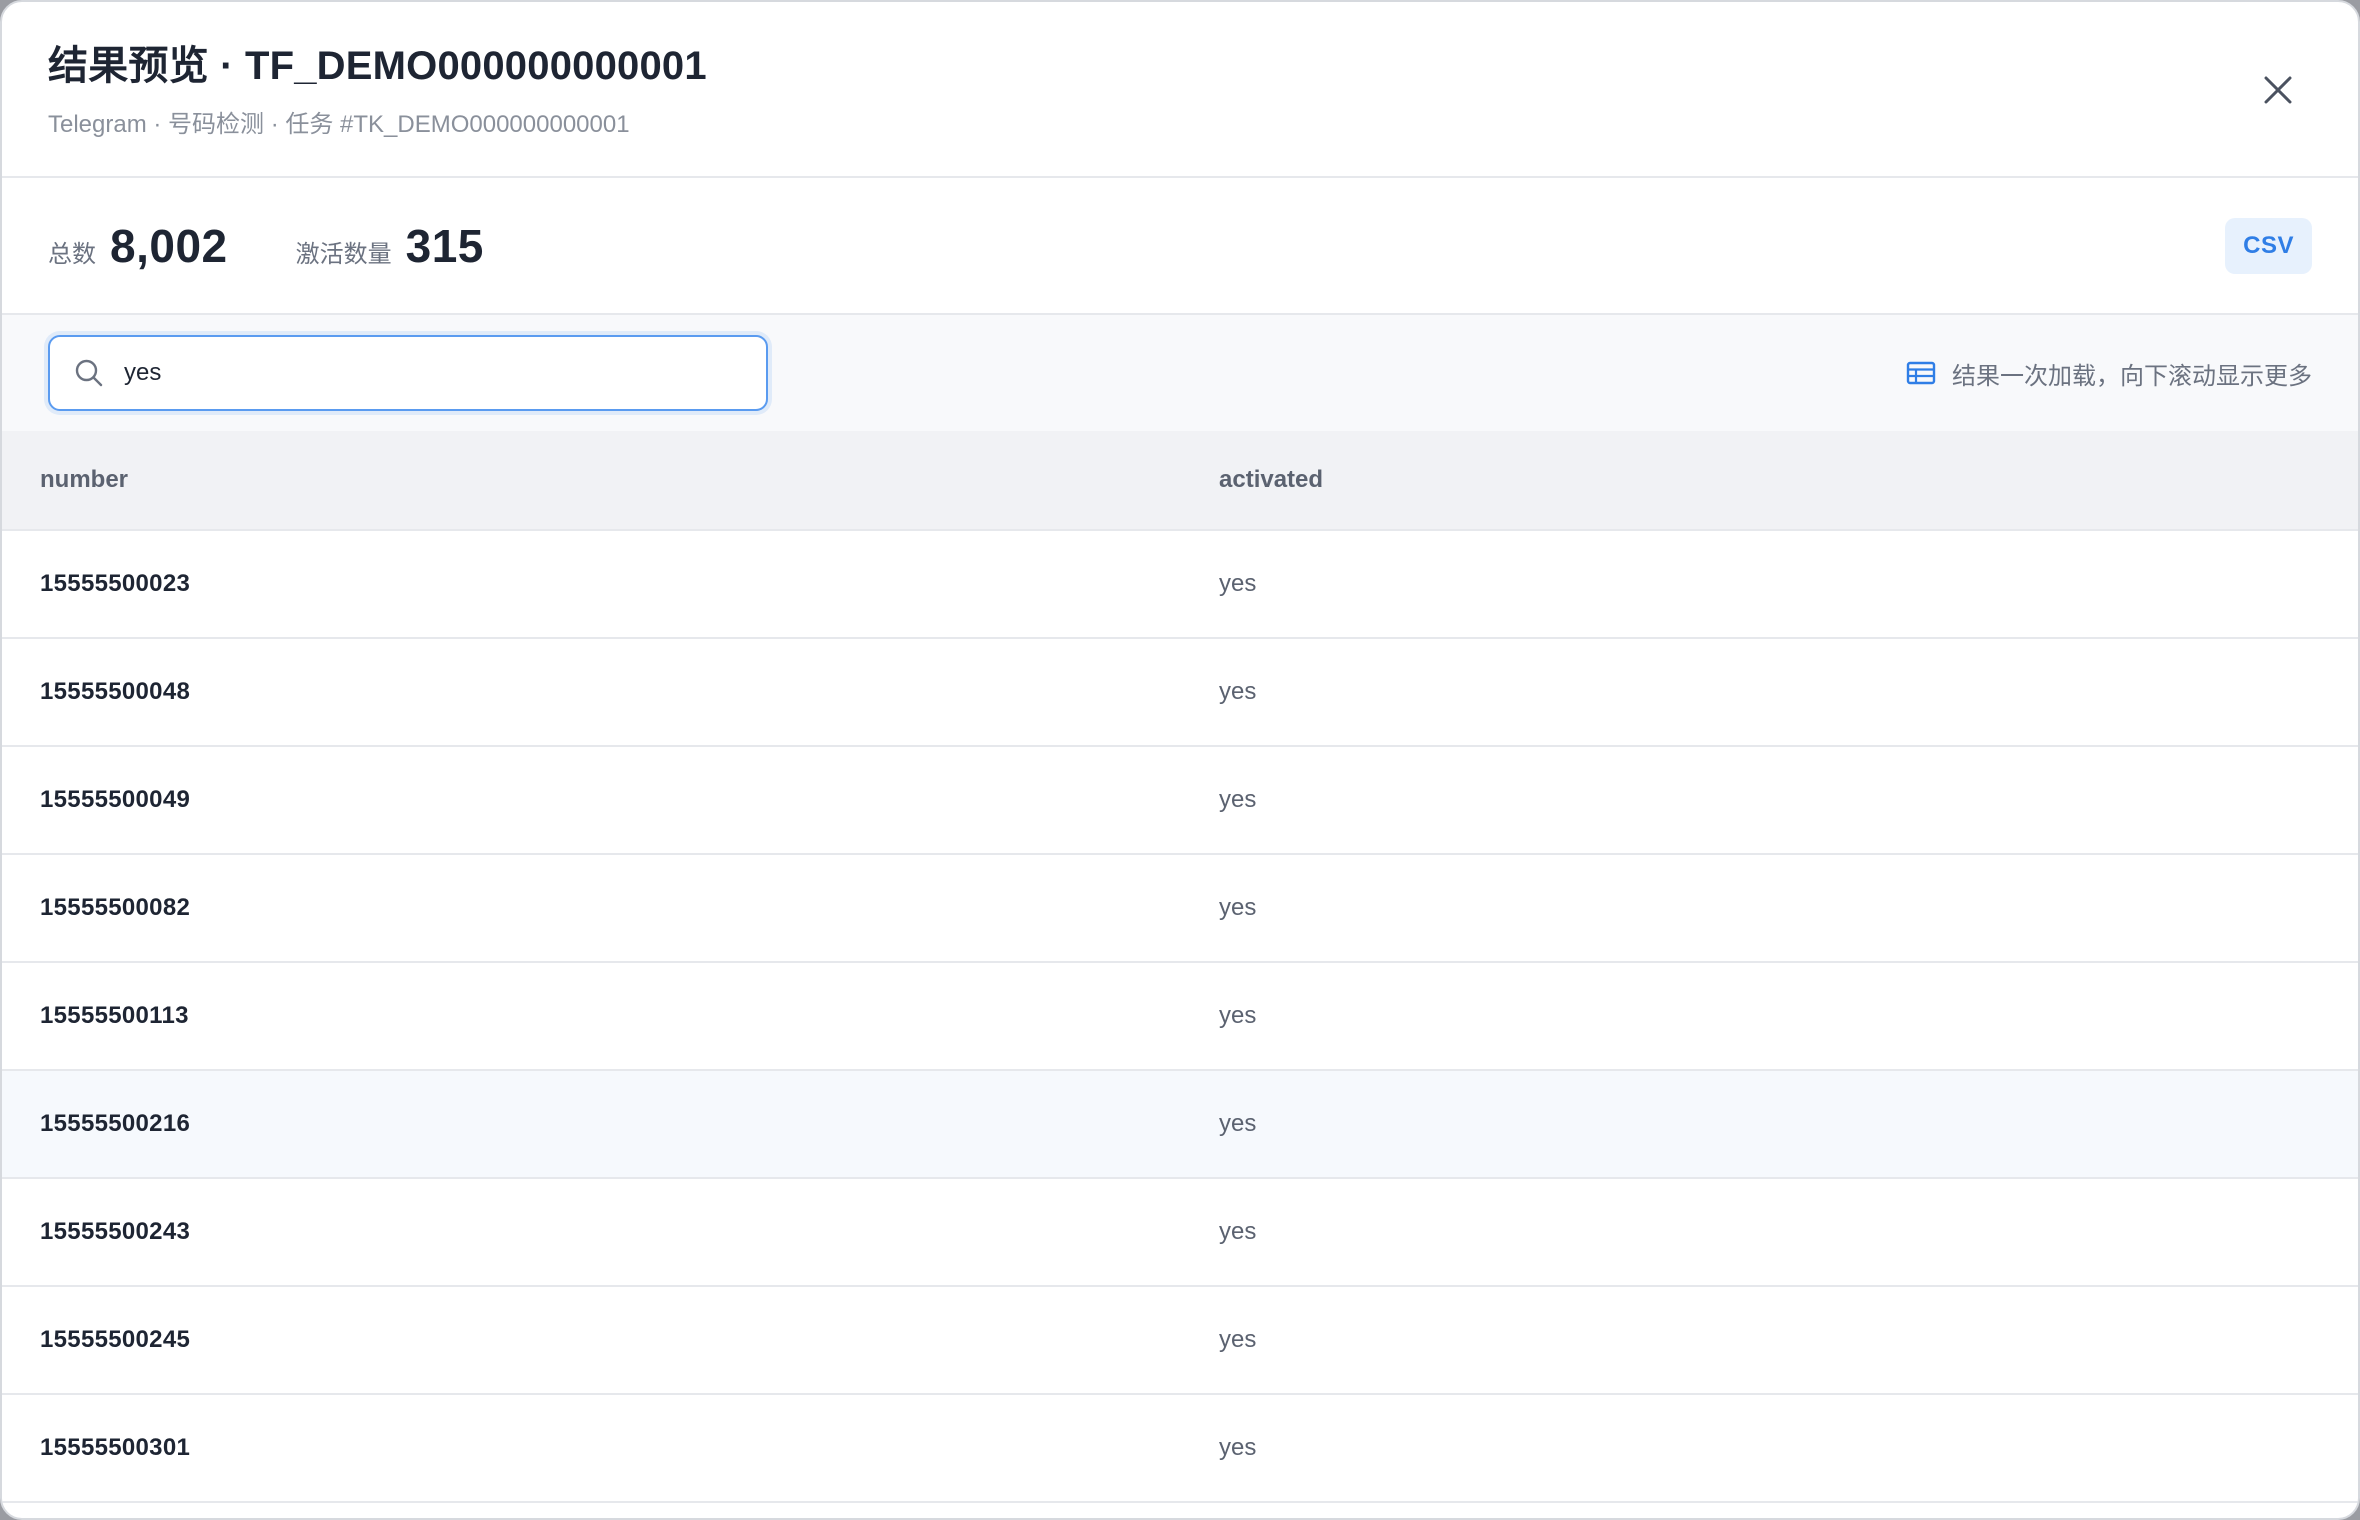 The height and width of the screenshot is (1520, 2360). Describe the element at coordinates (1921, 373) in the screenshot. I see `table-icon` at that location.